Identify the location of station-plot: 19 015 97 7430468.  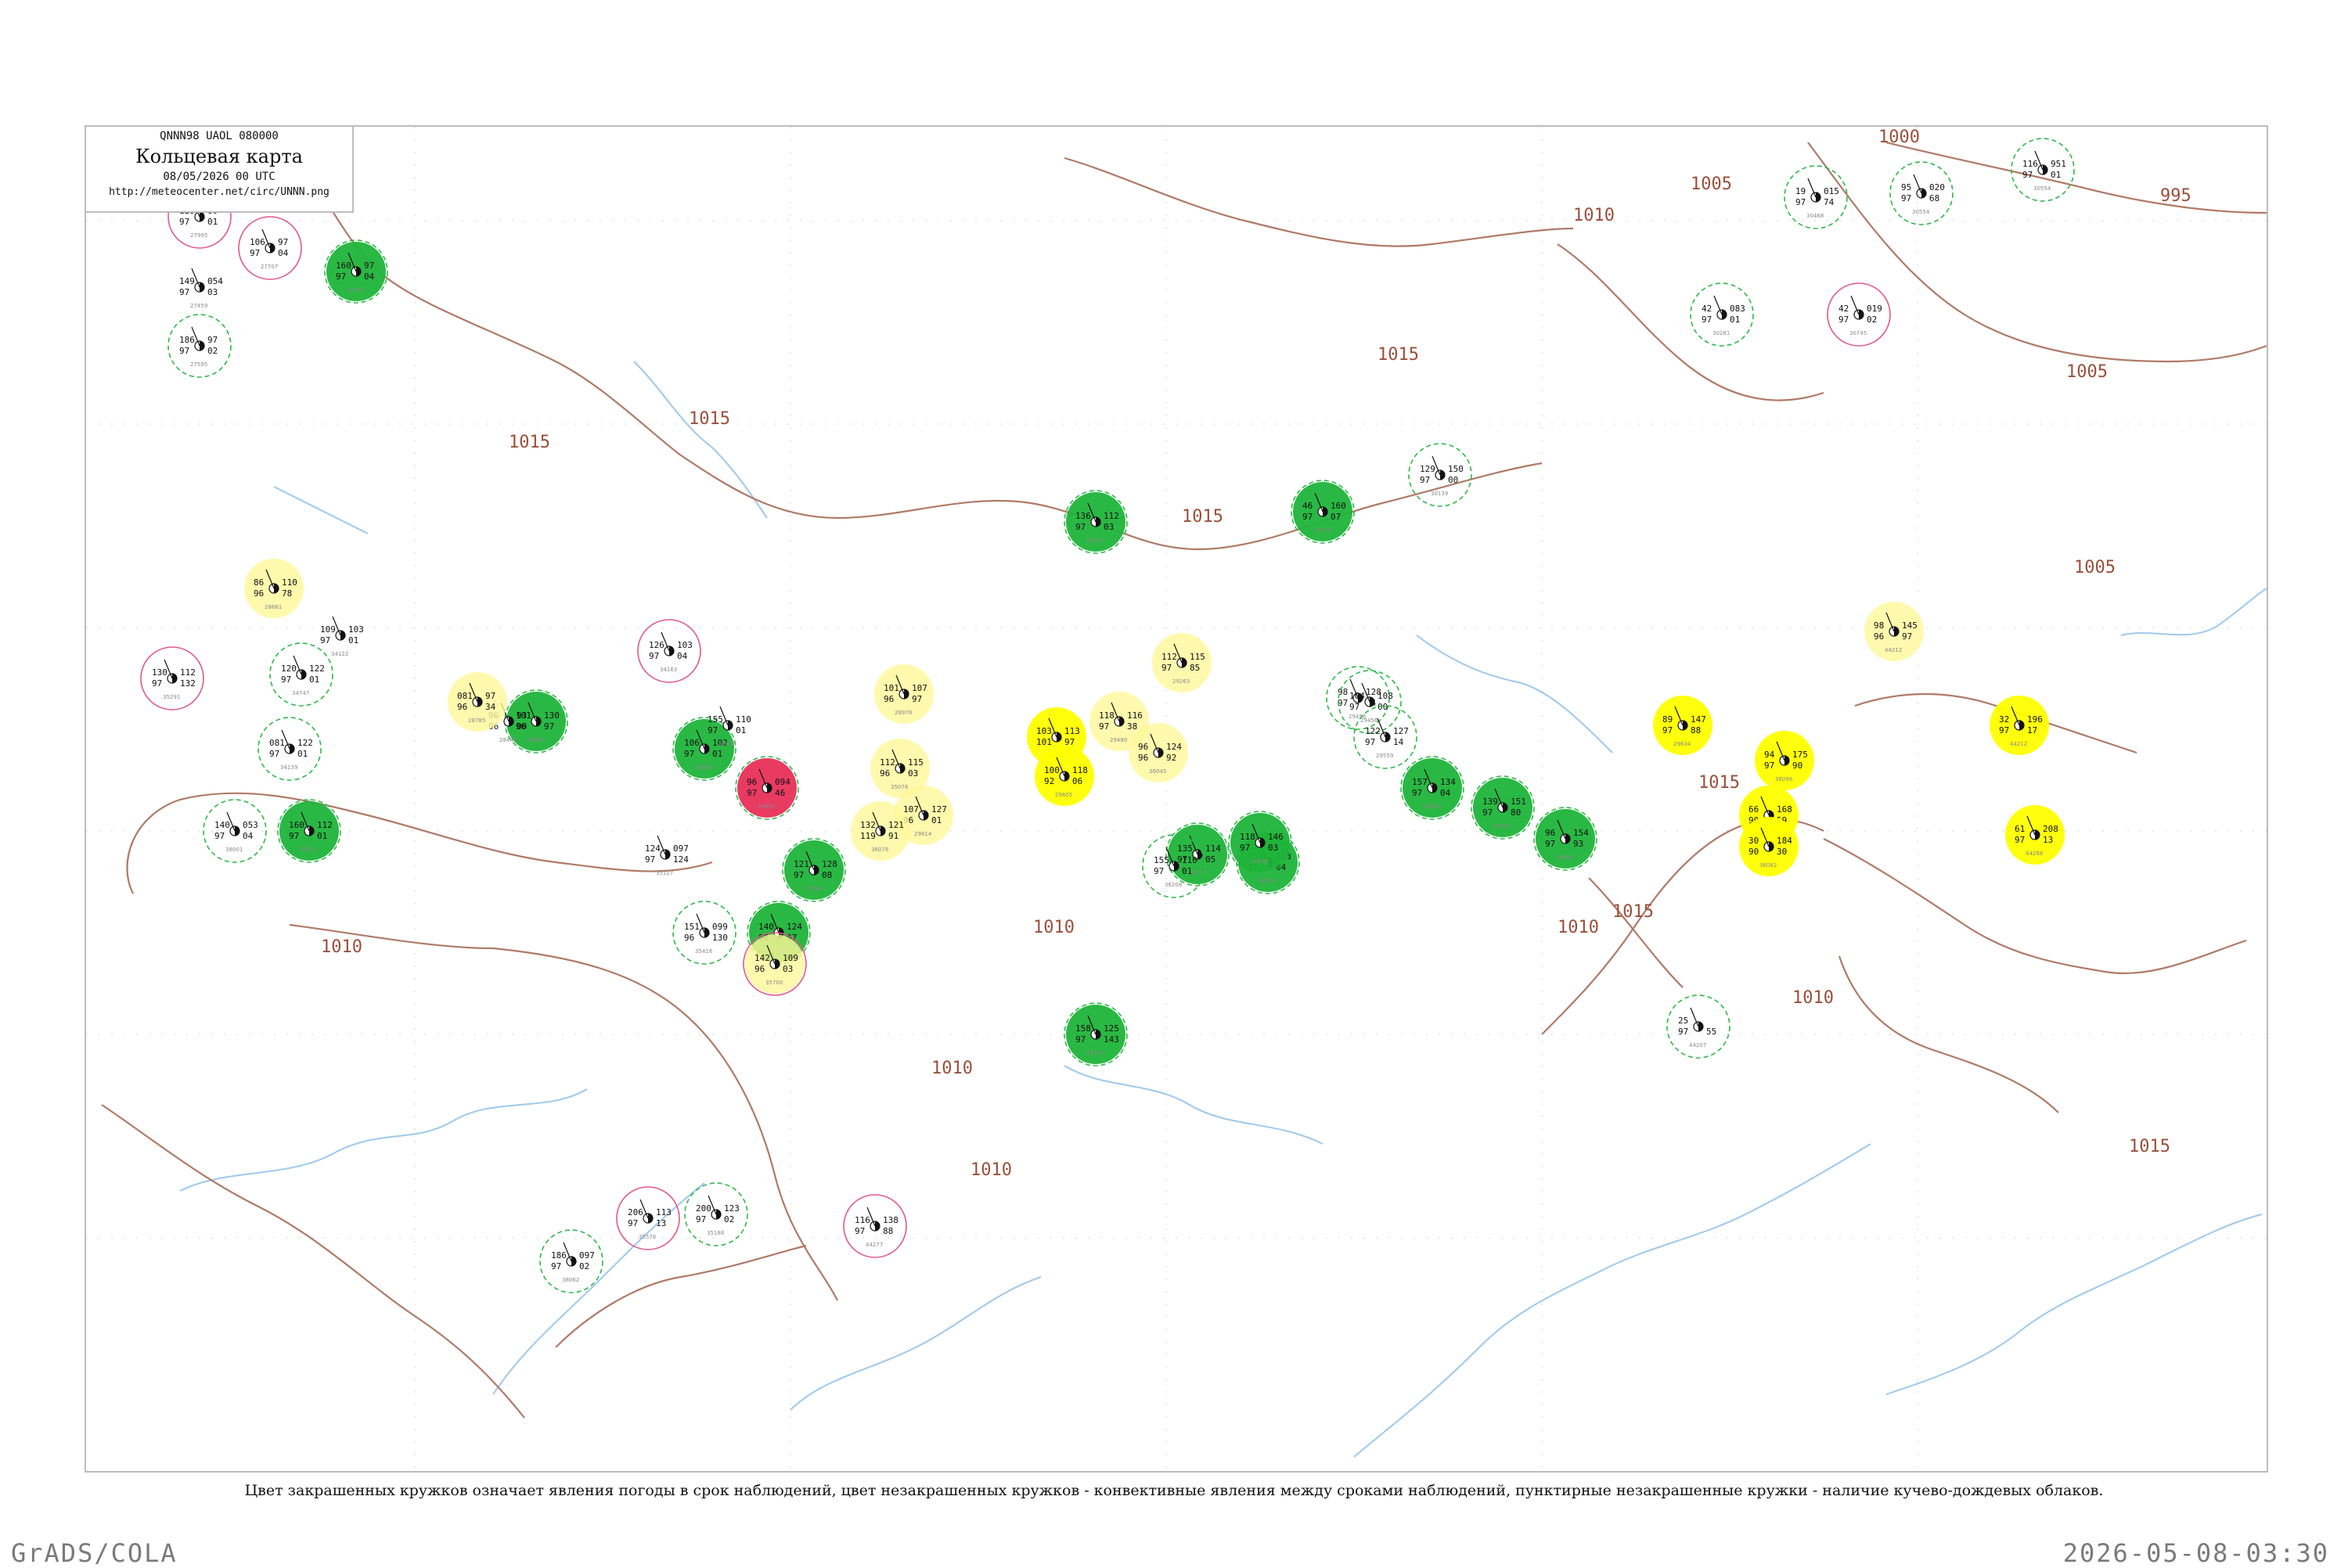
(1816, 197).